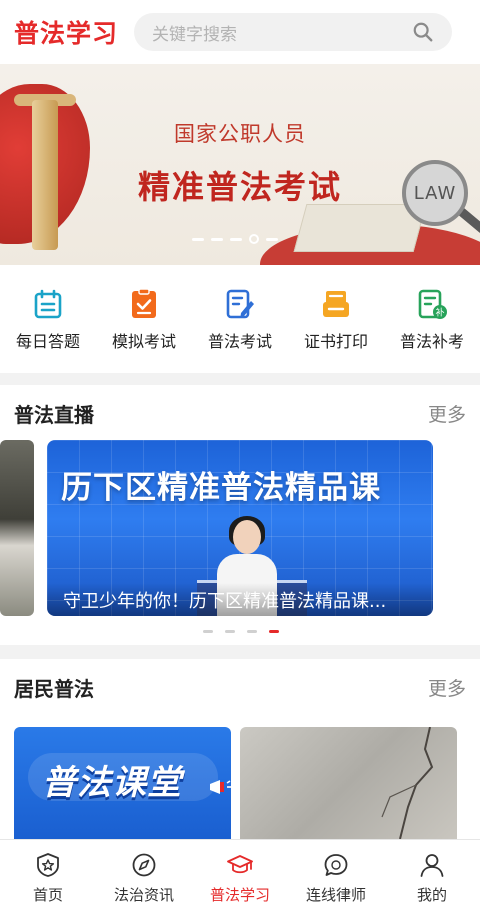 The width and height of the screenshot is (480, 917). I want to click on makeup-exam-icon: 补, so click(432, 304).